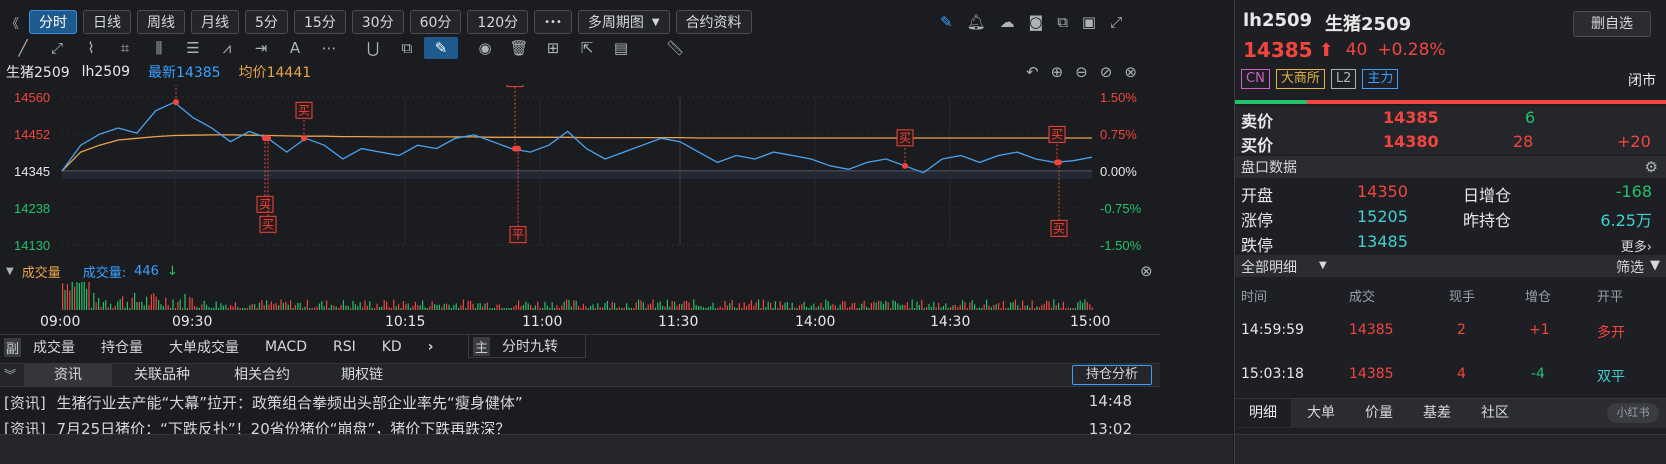 Image resolution: width=1666 pixels, height=464 pixels. I want to click on limit-up-value: 15205, so click(1382, 216).